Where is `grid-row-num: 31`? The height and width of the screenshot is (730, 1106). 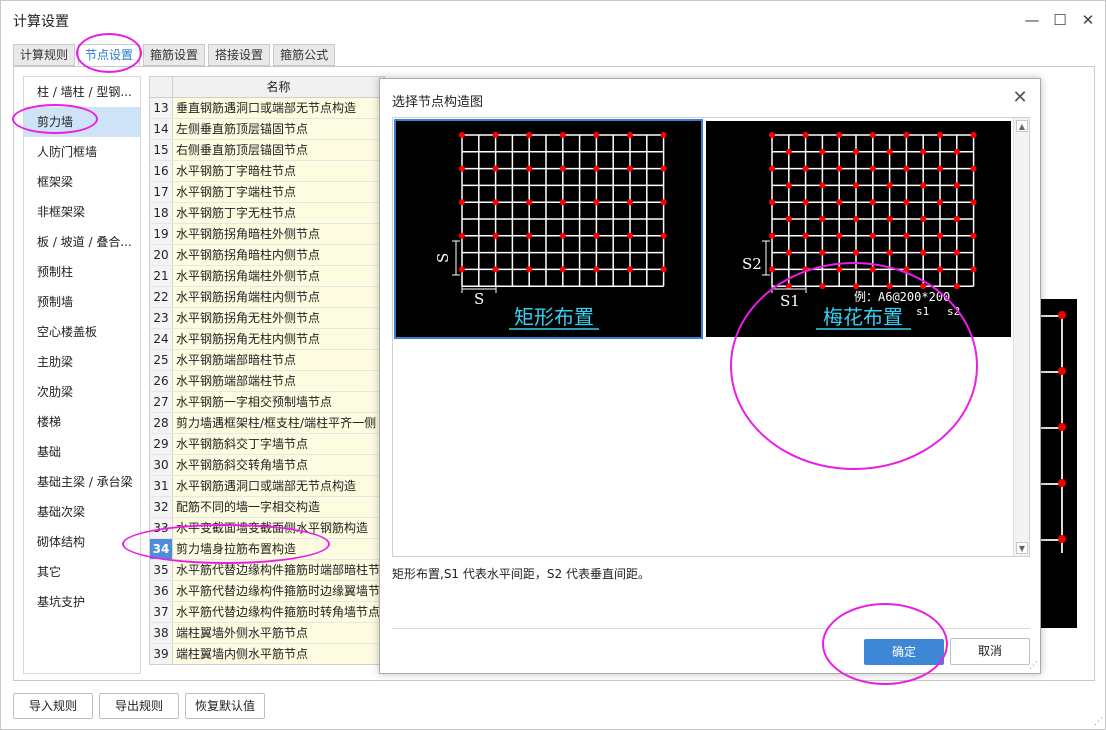
grid-row-num: 31 is located at coordinates (161, 486).